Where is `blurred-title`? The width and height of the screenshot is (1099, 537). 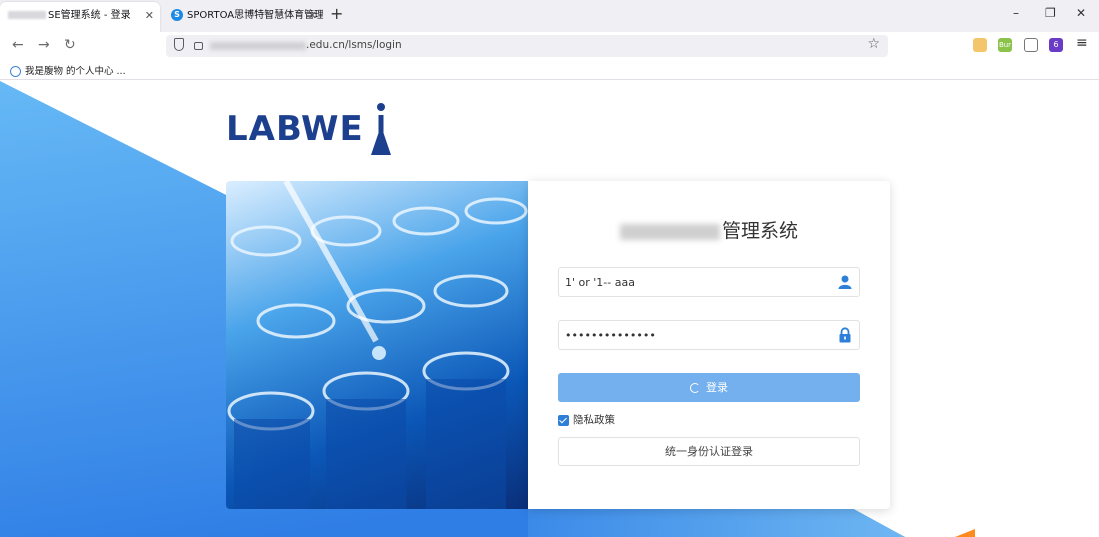
blurred-title is located at coordinates (27, 15).